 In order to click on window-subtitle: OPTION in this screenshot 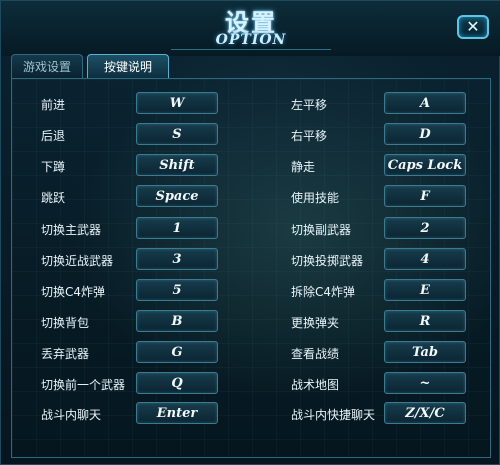, I will do `click(251, 40)`.